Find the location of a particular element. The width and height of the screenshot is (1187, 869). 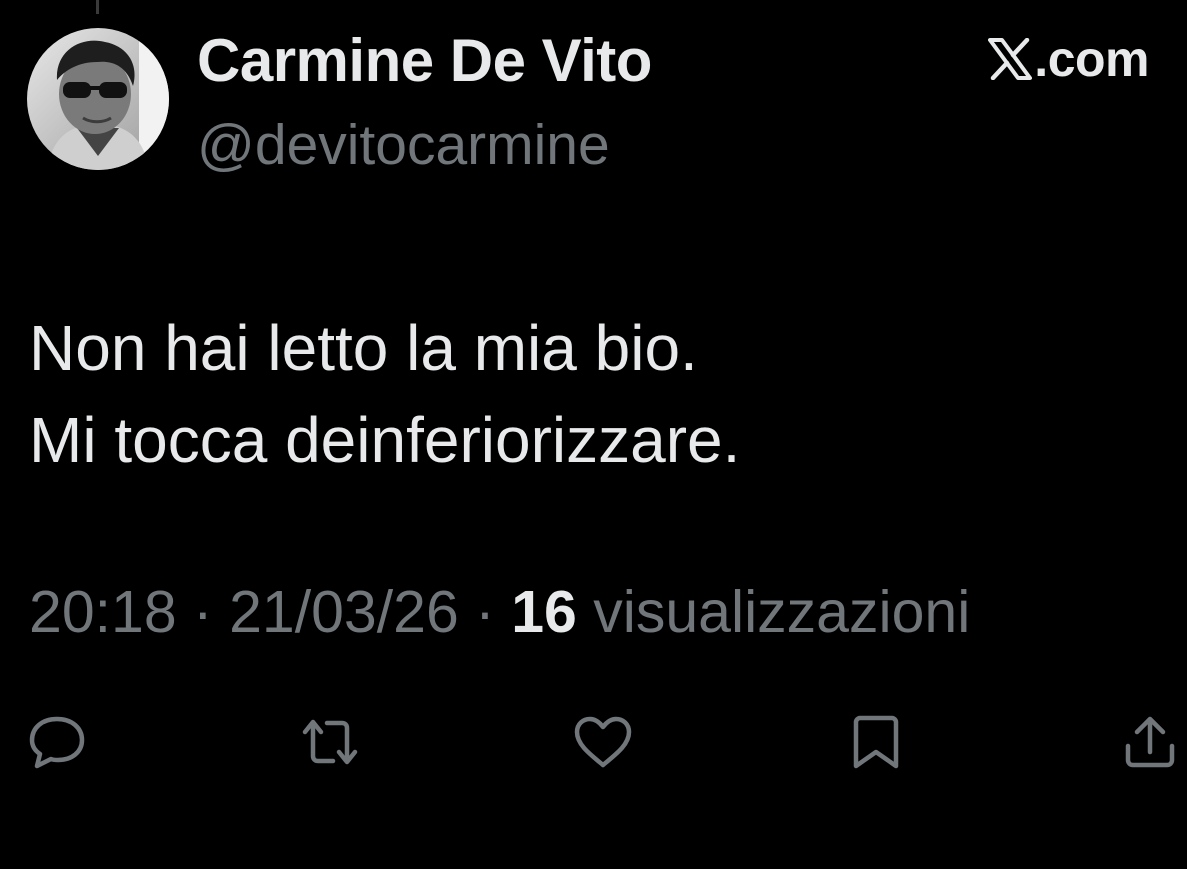

reply-icon is located at coordinates (57, 742).